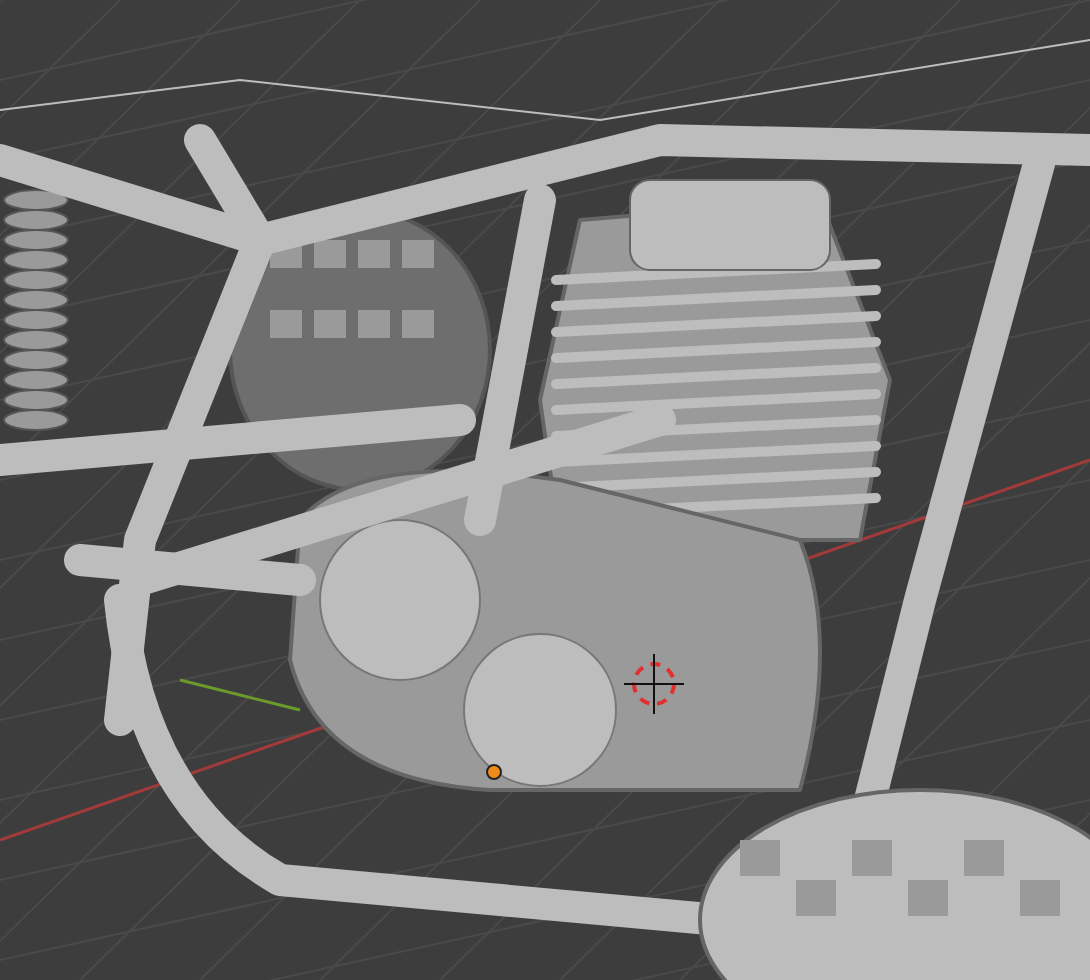 Image resolution: width=1090 pixels, height=980 pixels. Describe the element at coordinates (654, 684) in the screenshot. I see `3d-cursor-icon` at that location.